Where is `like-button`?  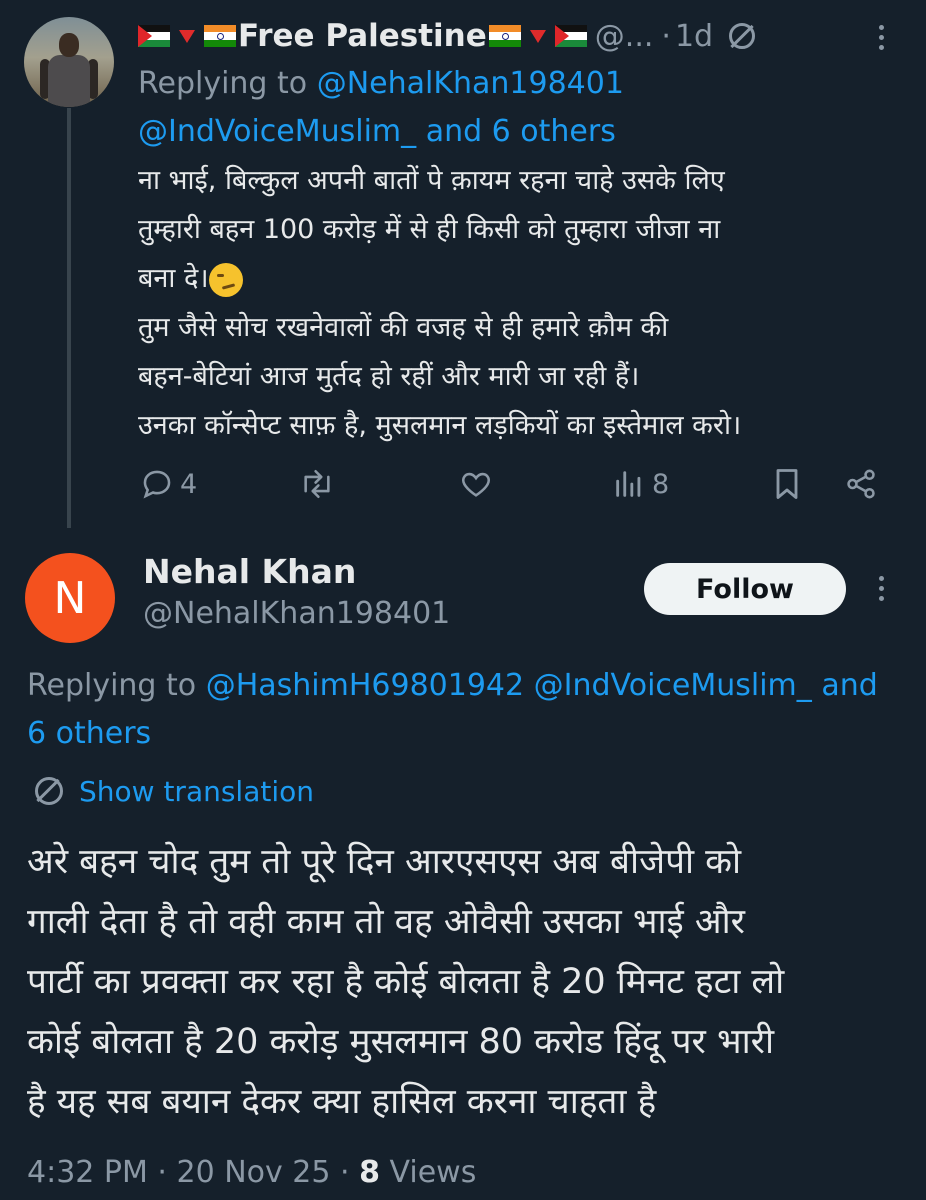
like-button is located at coordinates (476, 484).